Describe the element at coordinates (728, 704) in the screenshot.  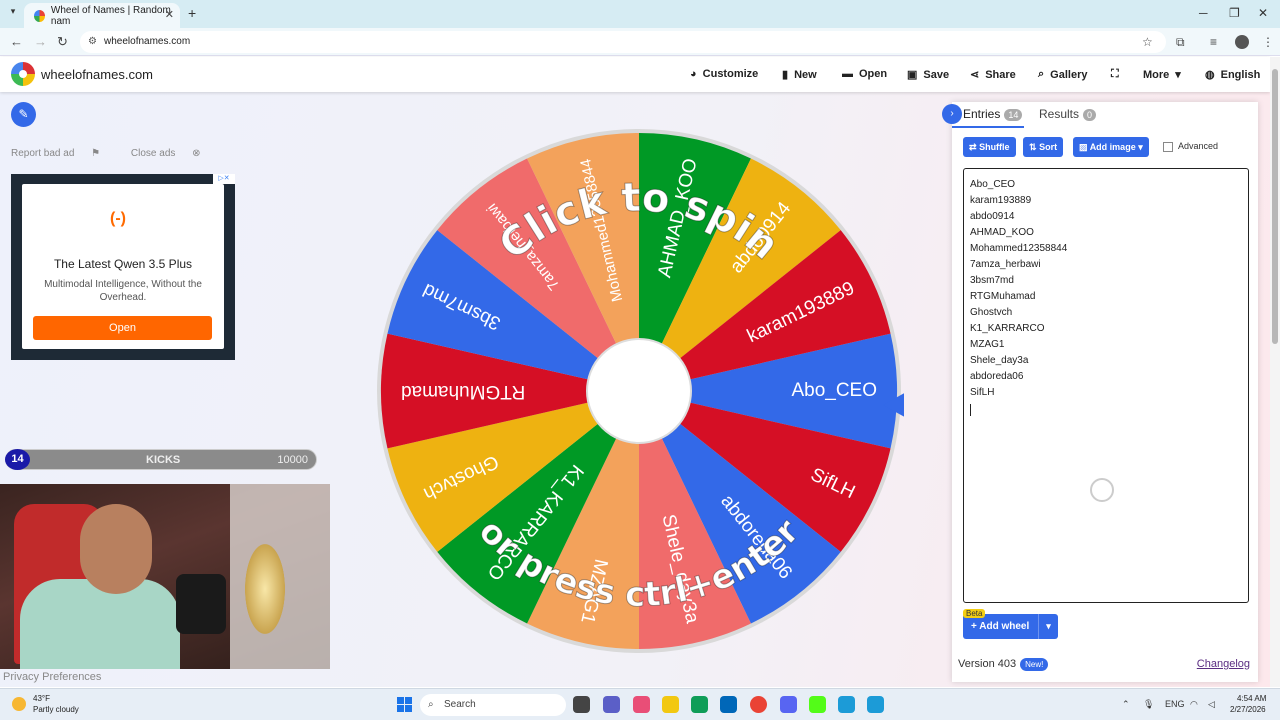
I see `store-icon` at that location.